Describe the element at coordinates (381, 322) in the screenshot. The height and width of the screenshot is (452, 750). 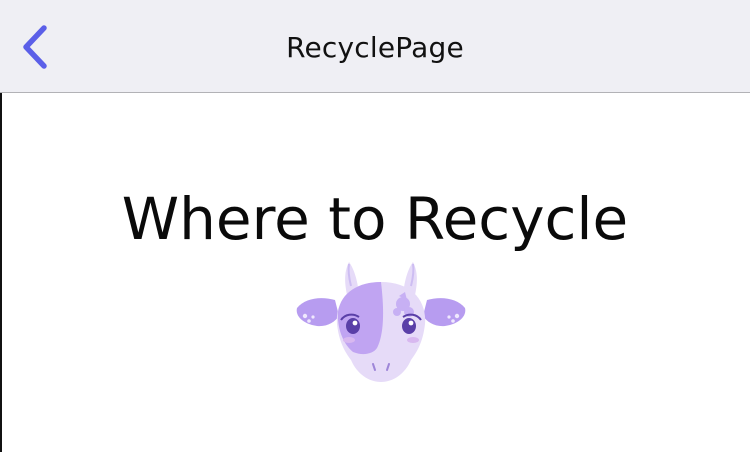
I see `cow-mascot-icon` at that location.